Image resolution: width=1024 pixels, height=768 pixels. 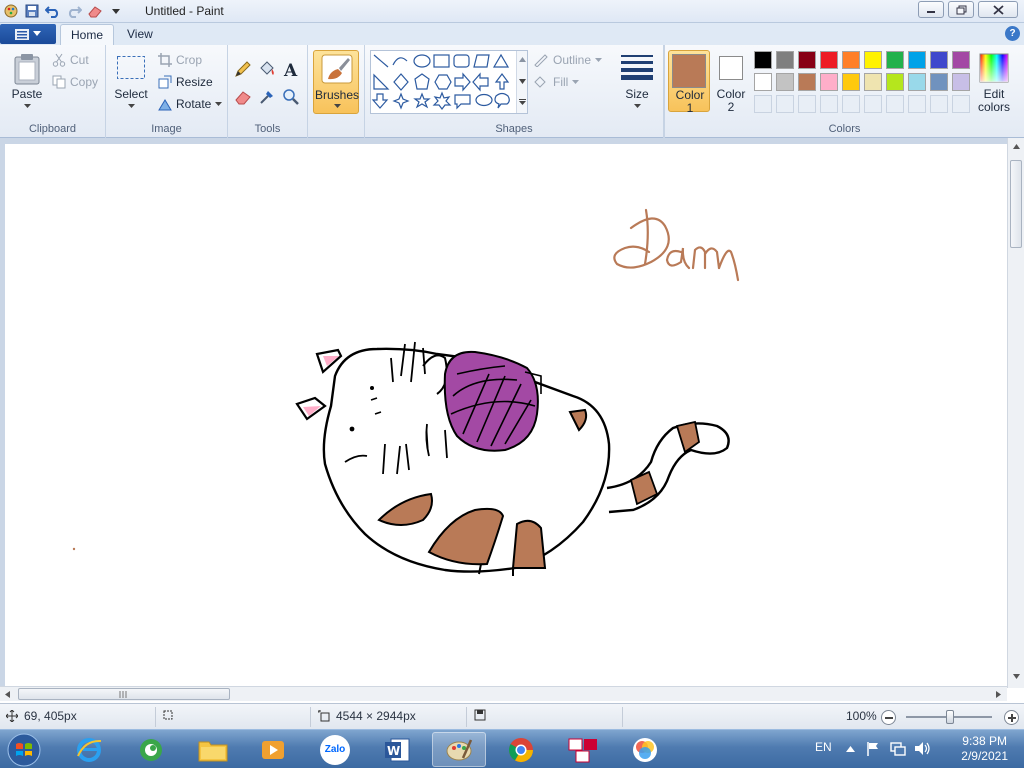 I want to click on start-button, so click(x=24, y=749).